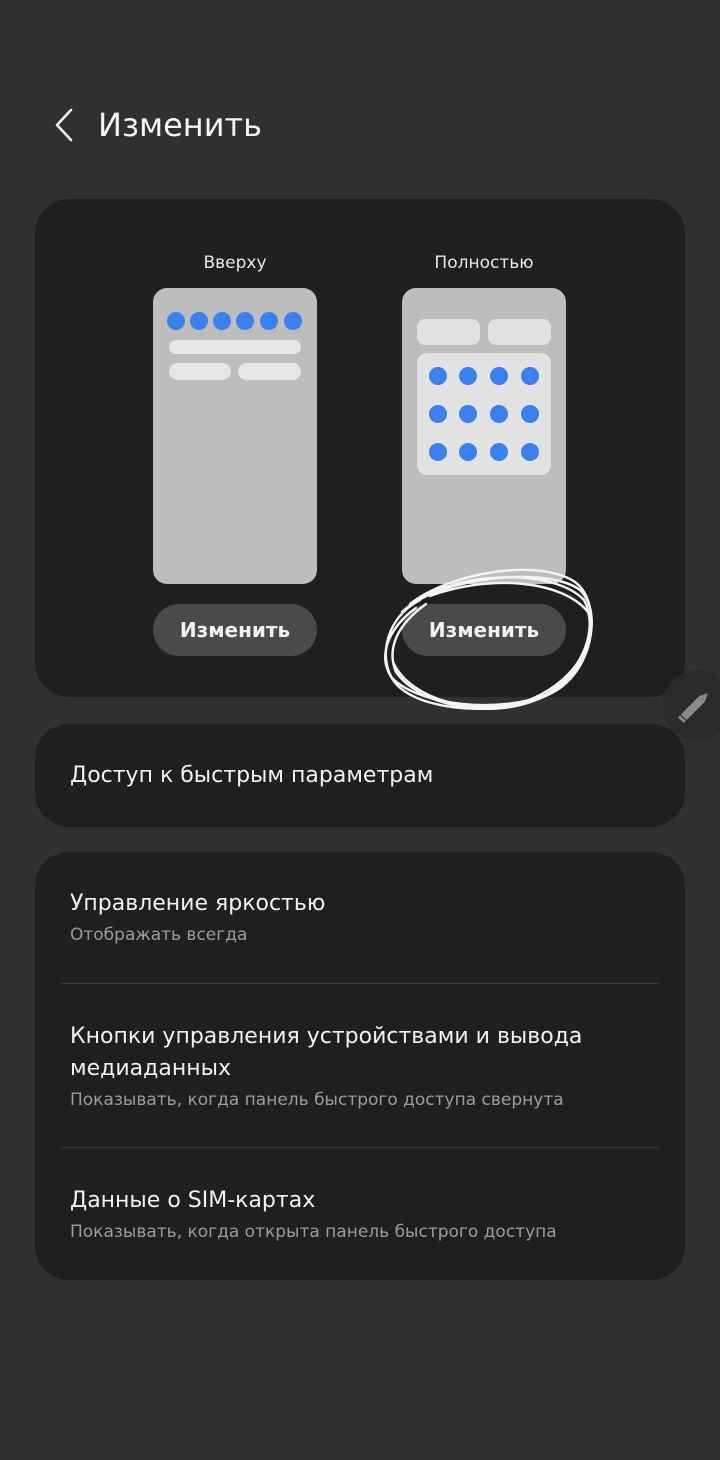  Describe the element at coordinates (484, 263) in the screenshot. I see `layout-option-label: Полностью` at that location.